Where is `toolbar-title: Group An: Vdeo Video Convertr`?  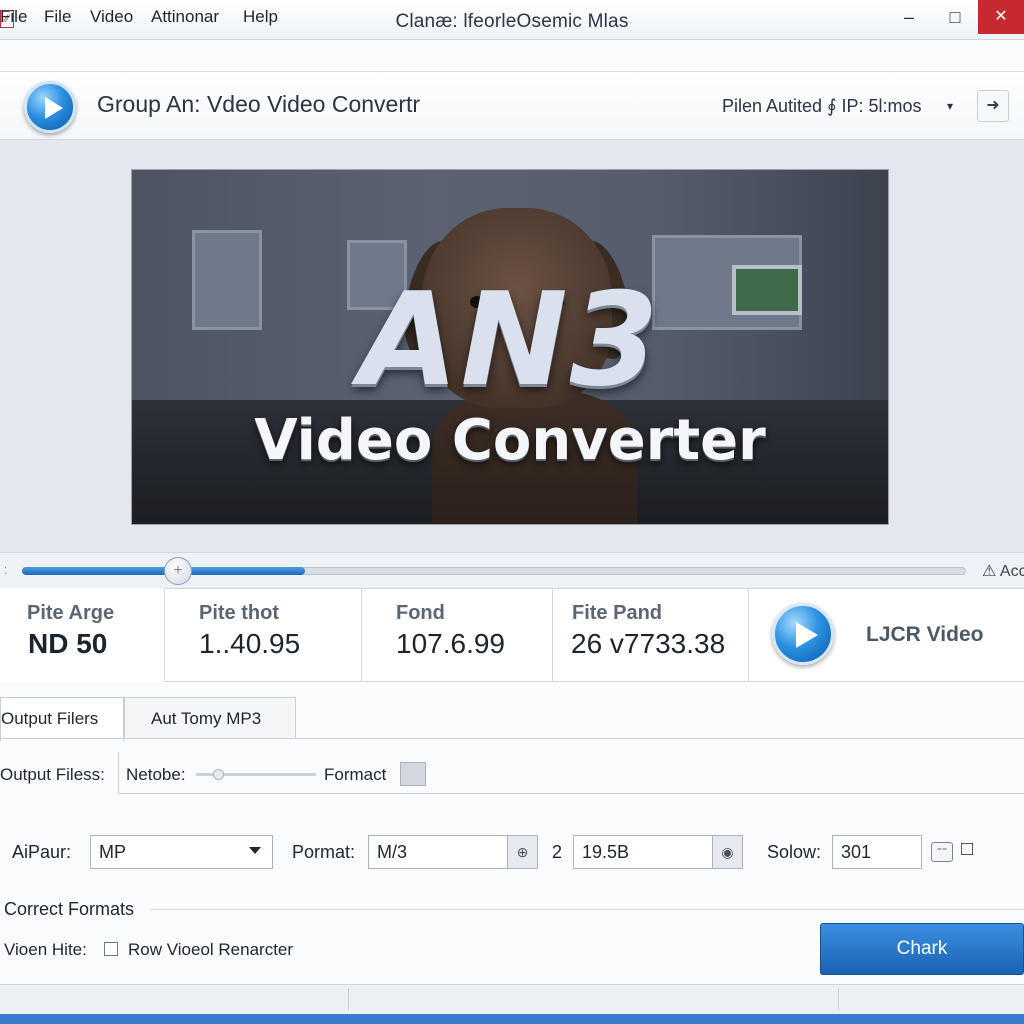
toolbar-title: Group An: Vdeo Video Convertr is located at coordinates (259, 104).